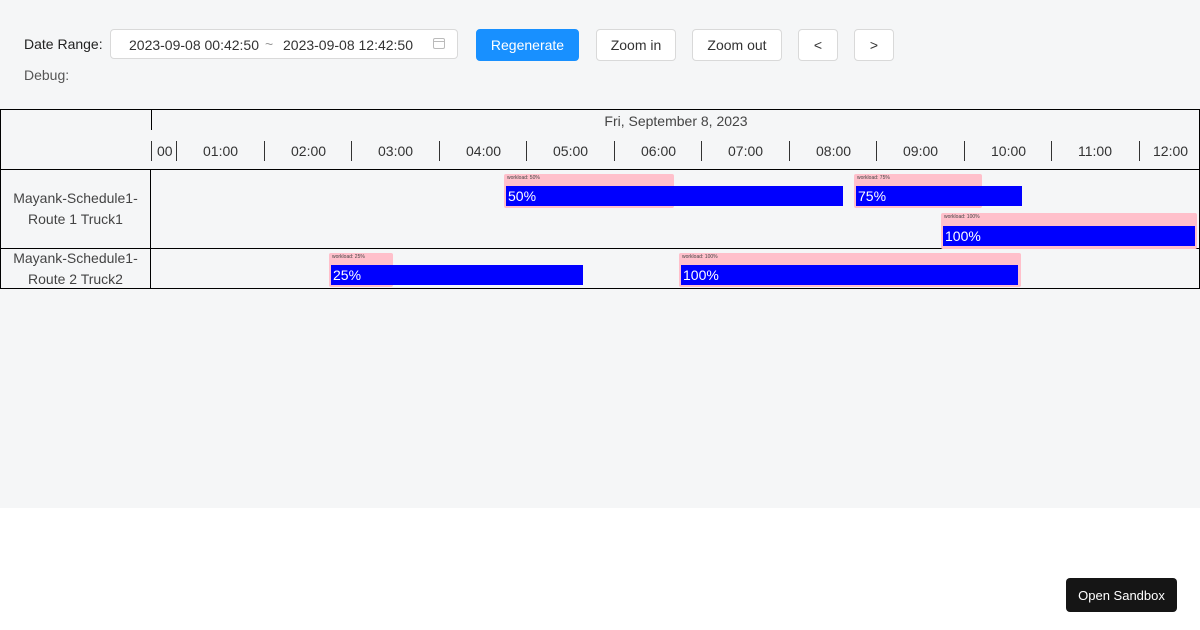 Image resolution: width=1200 pixels, height=630 pixels. Describe the element at coordinates (600, 169) in the screenshot. I see `header-separator` at that location.